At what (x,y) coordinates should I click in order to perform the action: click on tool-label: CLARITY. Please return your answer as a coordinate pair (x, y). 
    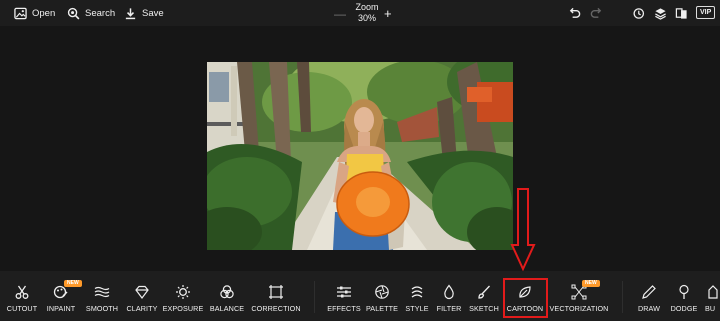
    Looking at the image, I should click on (142, 308).